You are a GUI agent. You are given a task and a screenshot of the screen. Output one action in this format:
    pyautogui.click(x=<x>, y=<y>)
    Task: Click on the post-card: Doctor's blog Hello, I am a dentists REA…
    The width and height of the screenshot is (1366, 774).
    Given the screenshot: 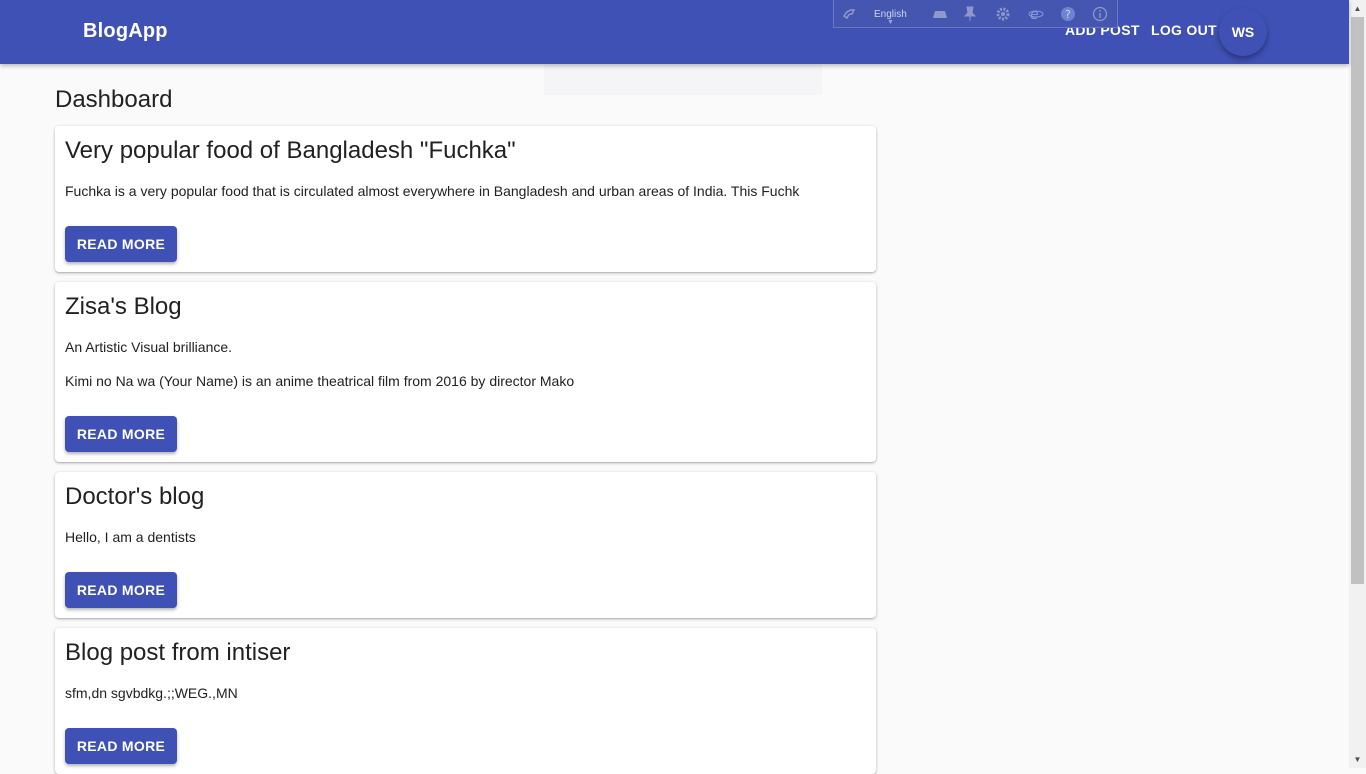 What is the action you would take?
    pyautogui.click(x=465, y=545)
    